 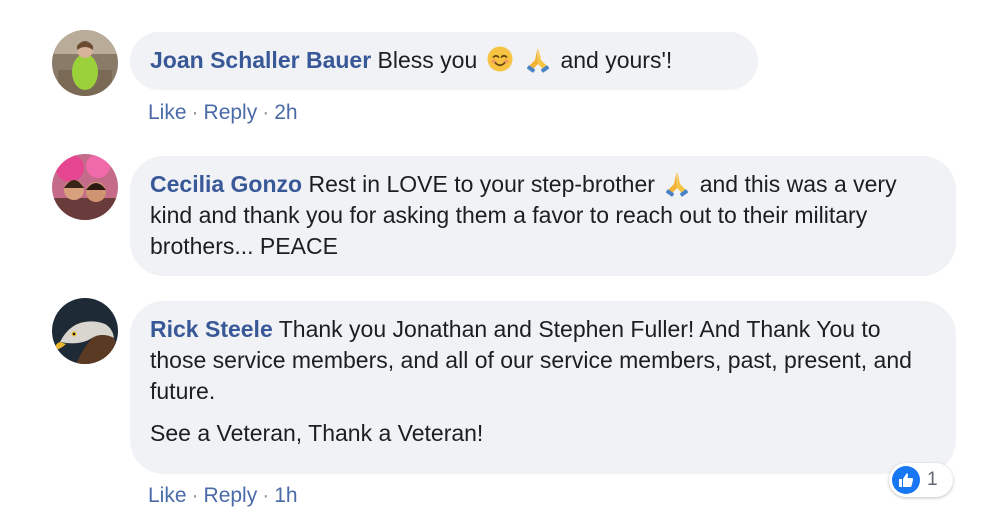 I want to click on comment-author: Rick Steele, so click(x=211, y=329).